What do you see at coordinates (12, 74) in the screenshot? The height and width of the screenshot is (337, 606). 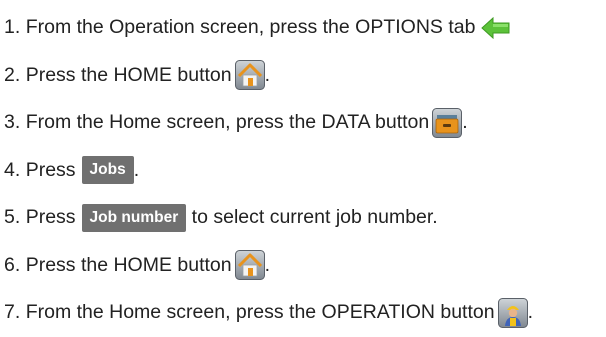 I see `step-2-number: 2.` at bounding box center [12, 74].